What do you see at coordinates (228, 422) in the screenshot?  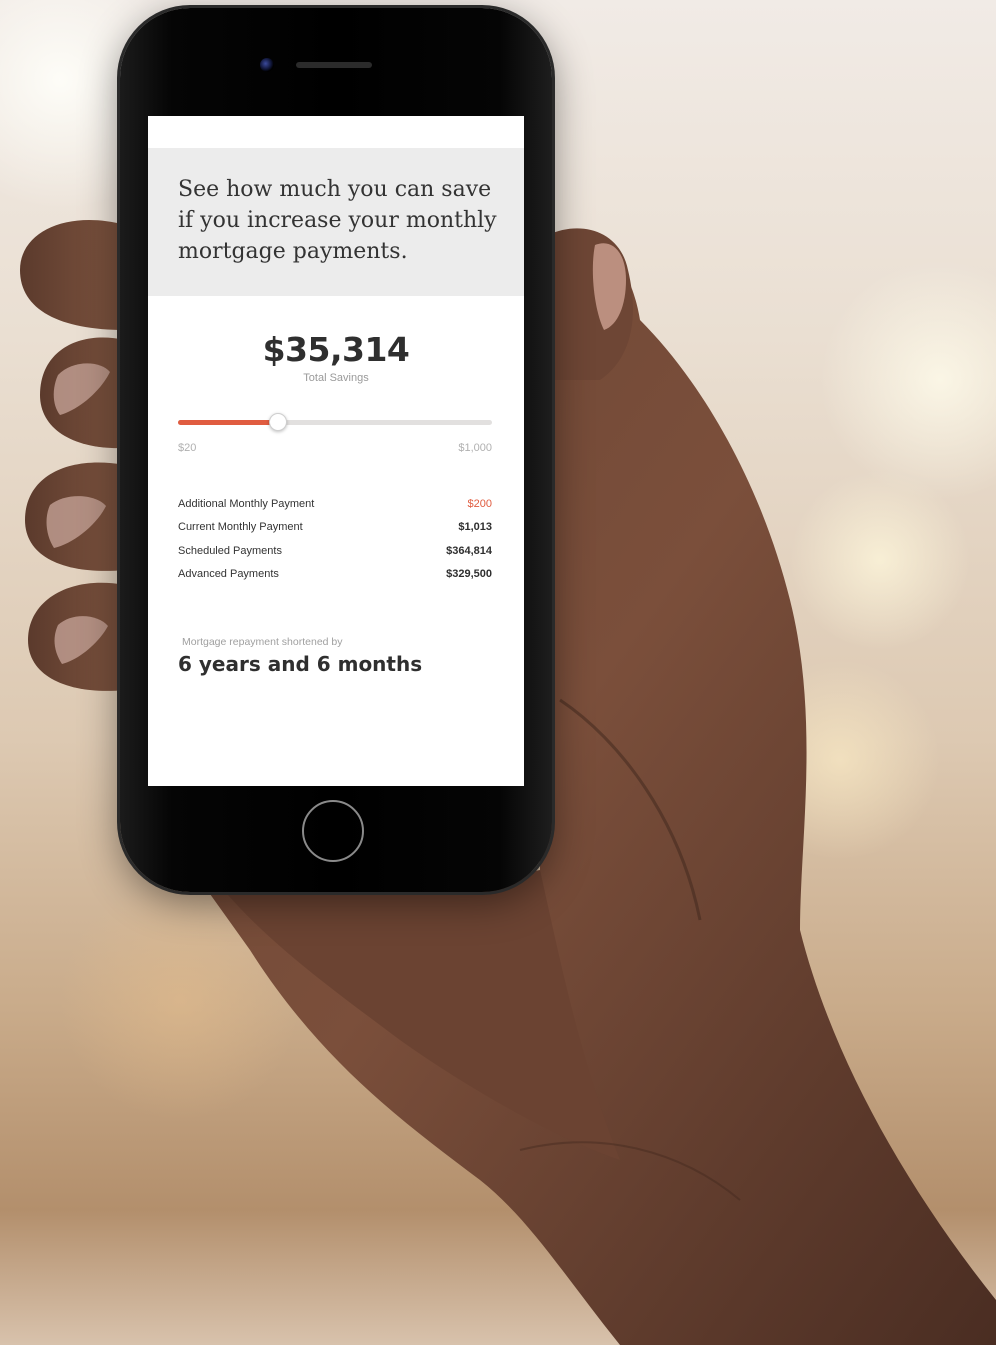 I see `slider-fill` at bounding box center [228, 422].